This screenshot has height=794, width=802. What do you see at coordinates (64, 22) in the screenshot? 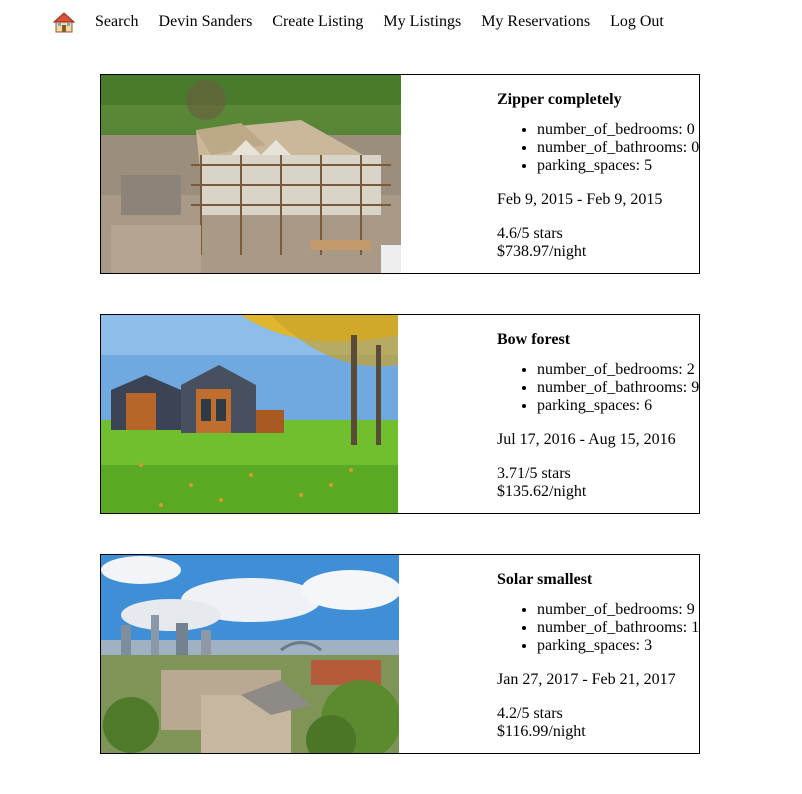
I see `house-icon` at bounding box center [64, 22].